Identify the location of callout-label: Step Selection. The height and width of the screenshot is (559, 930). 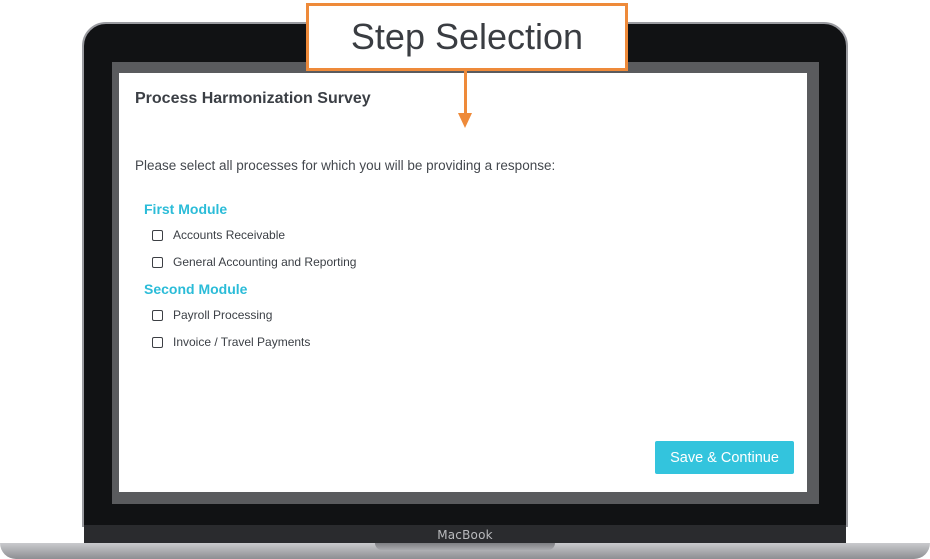
(467, 36).